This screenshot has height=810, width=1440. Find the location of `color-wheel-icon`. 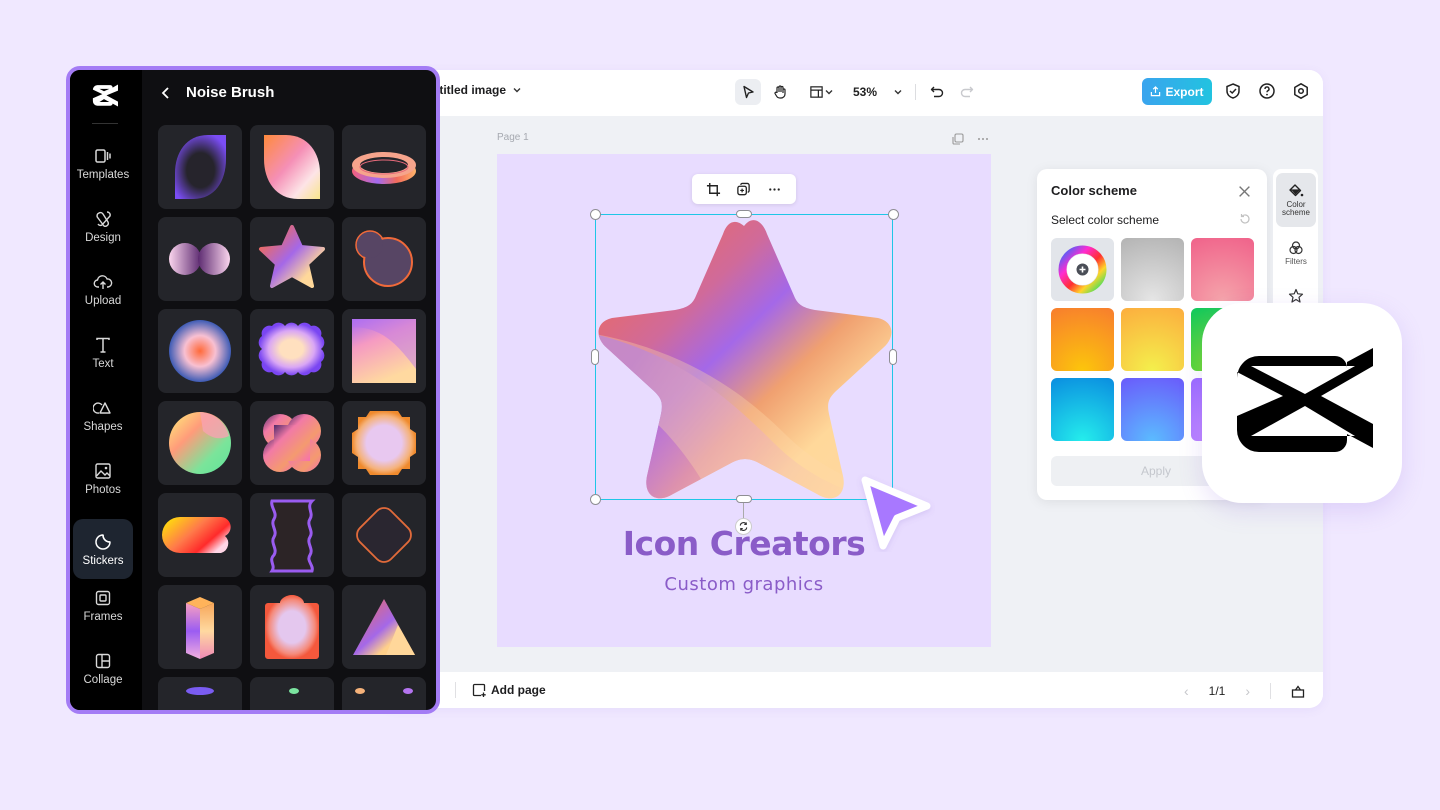

color-wheel-icon is located at coordinates (1082, 269).